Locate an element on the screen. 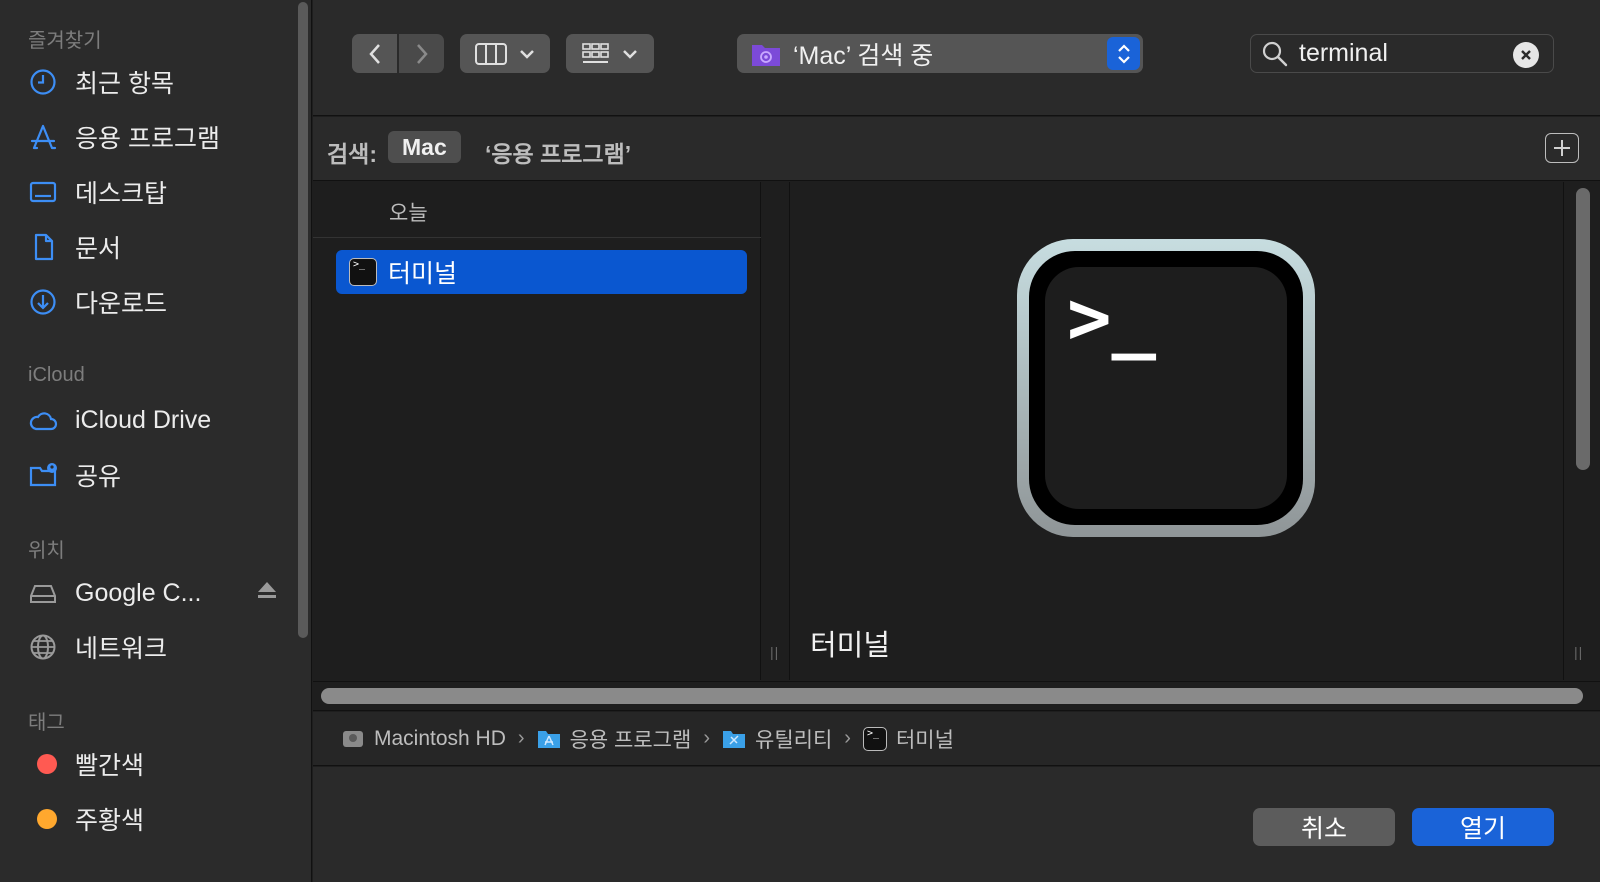 Image resolution: width=1600 pixels, height=882 pixels. terminal-large-icon: >_ is located at coordinates (1166, 388).